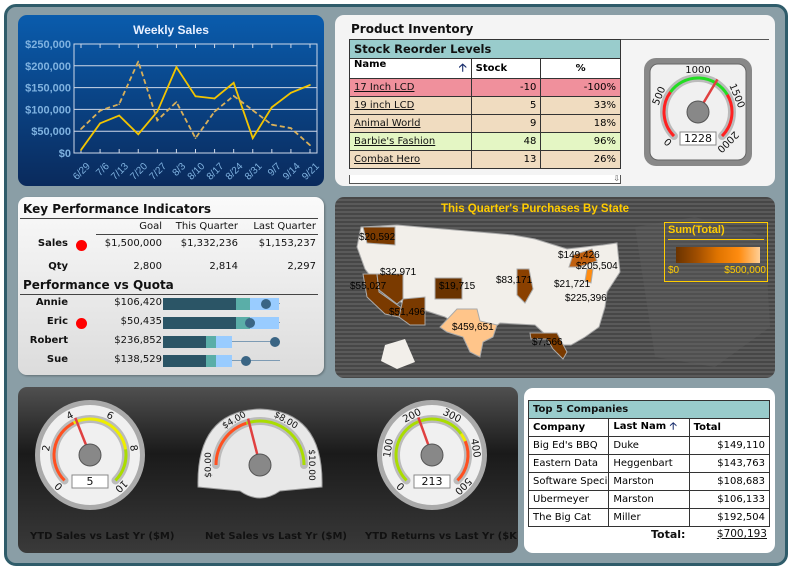 The image size is (794, 569). What do you see at coordinates (441, 536) in the screenshot?
I see `gauge-label-ytd-returns: YTD Returns vs Last Yr ($K)` at bounding box center [441, 536].